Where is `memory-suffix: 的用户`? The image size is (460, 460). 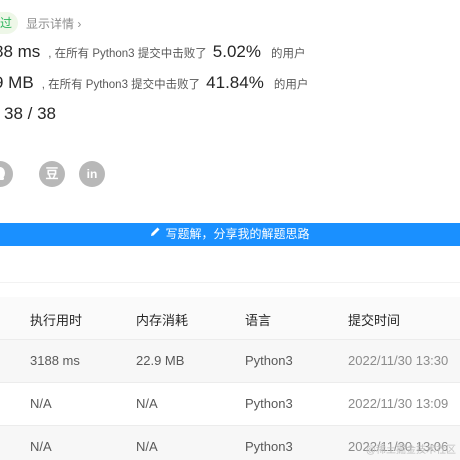 memory-suffix: 的用户 is located at coordinates (291, 85).